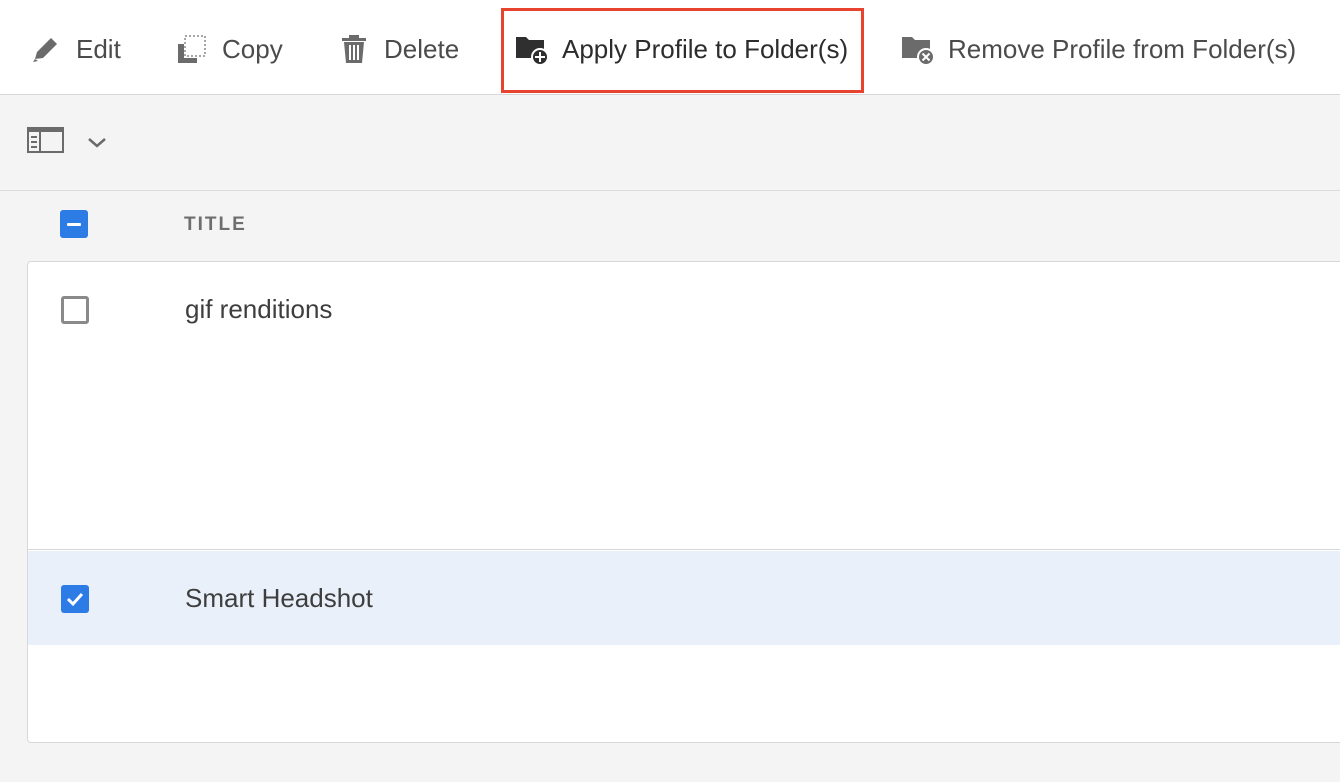 This screenshot has height=782, width=1340. I want to click on delete-button: Delete, so click(397, 49).